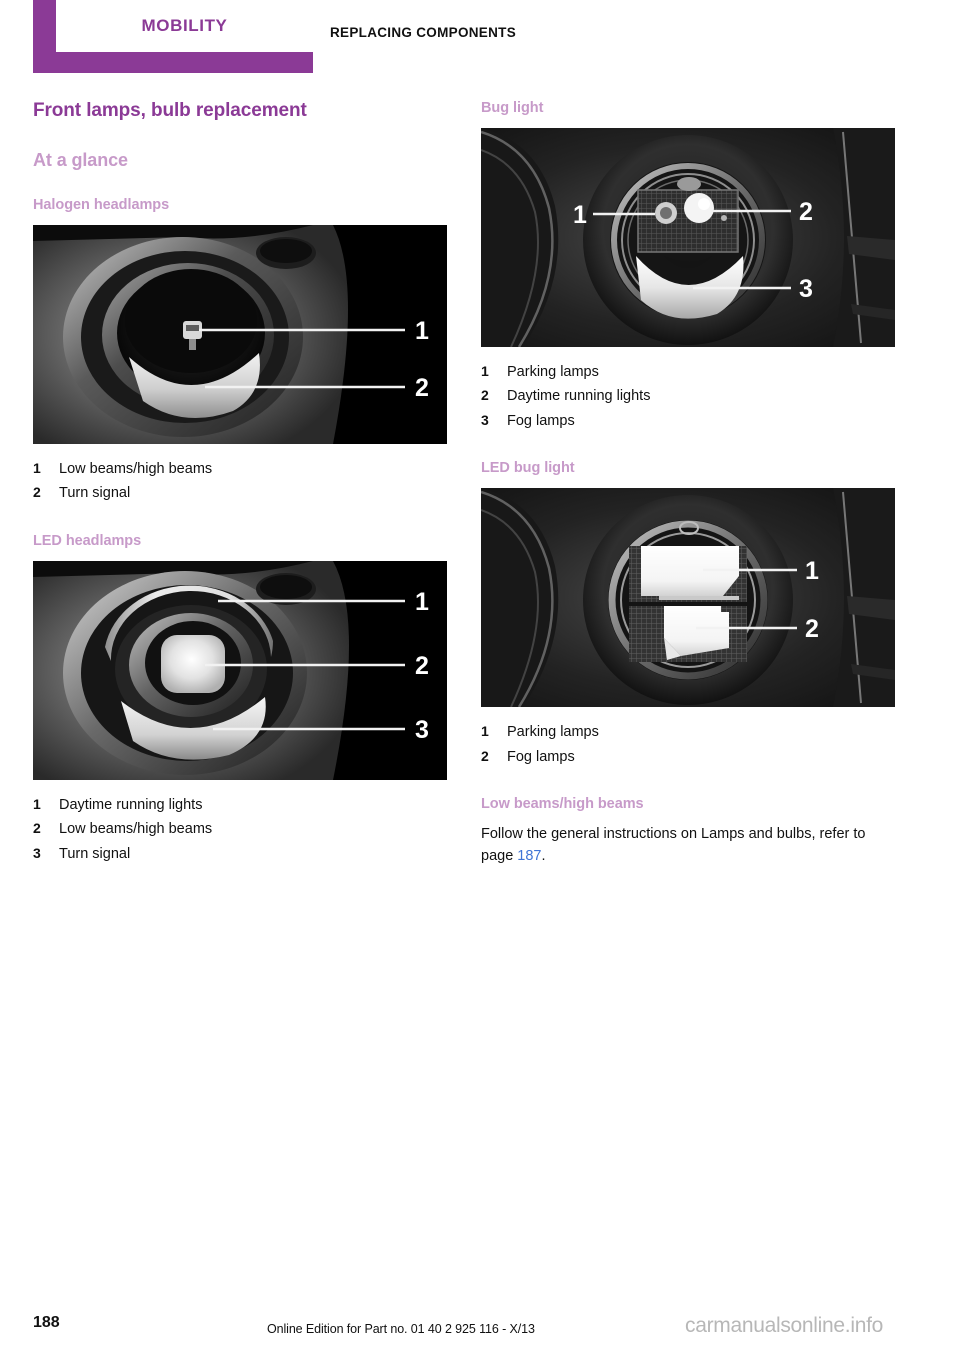 The height and width of the screenshot is (1362, 960). I want to click on heading-led-headlamps: LED headlamps, so click(87, 540).